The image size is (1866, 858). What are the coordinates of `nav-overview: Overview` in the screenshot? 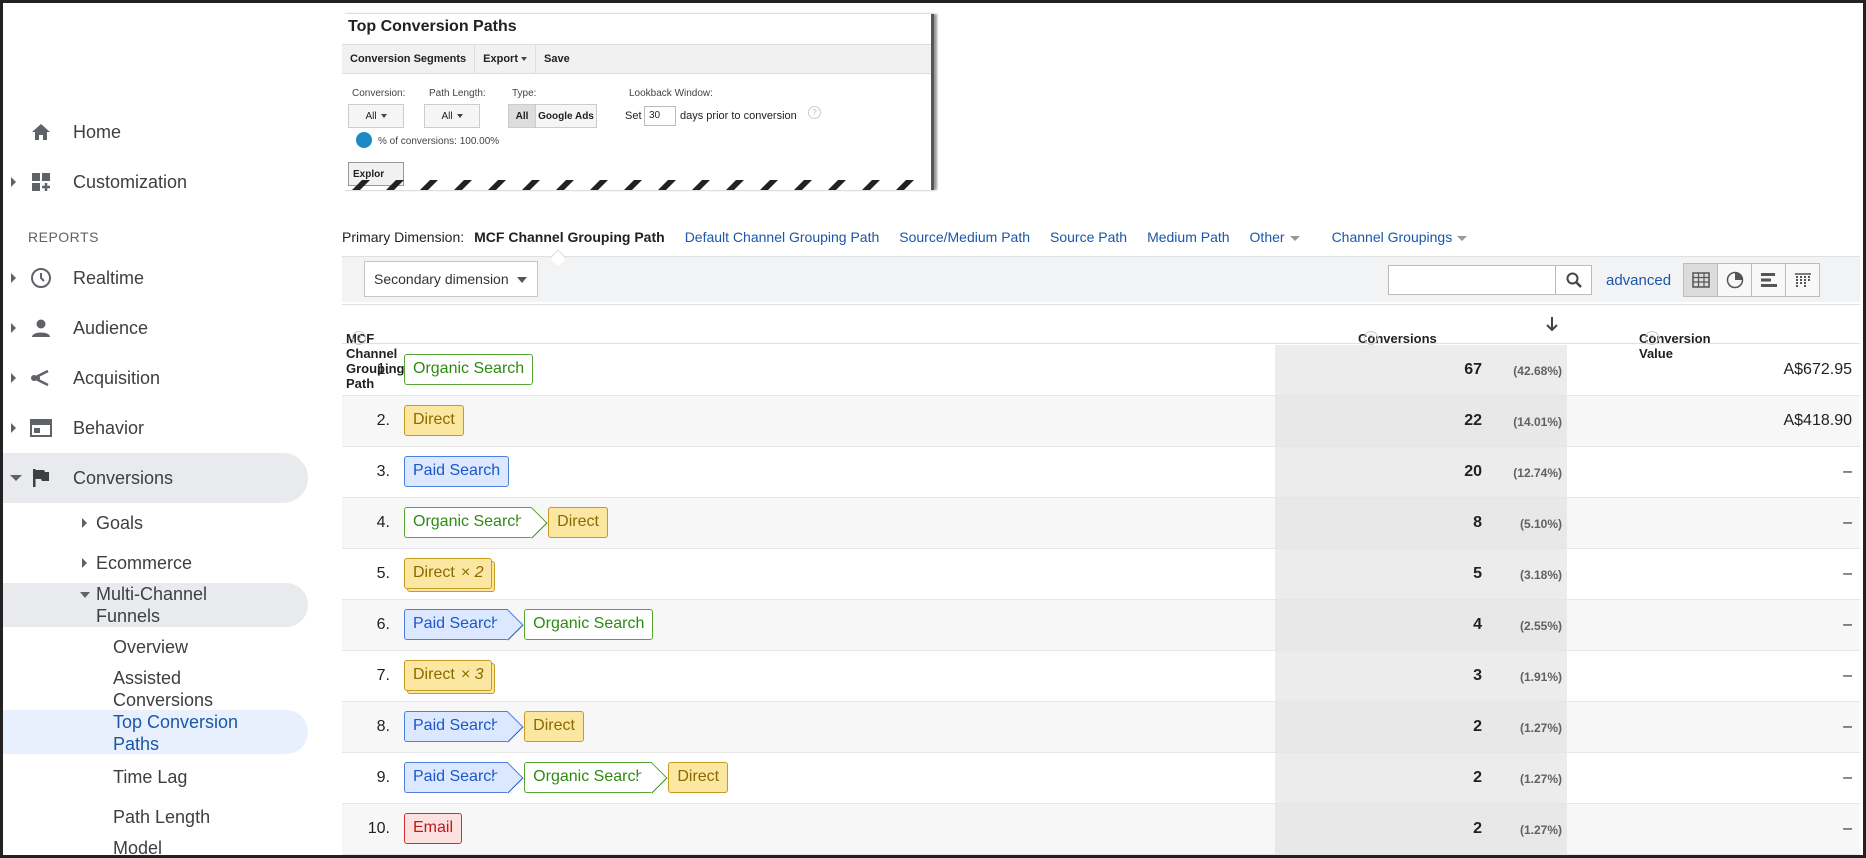 It's located at (150, 647).